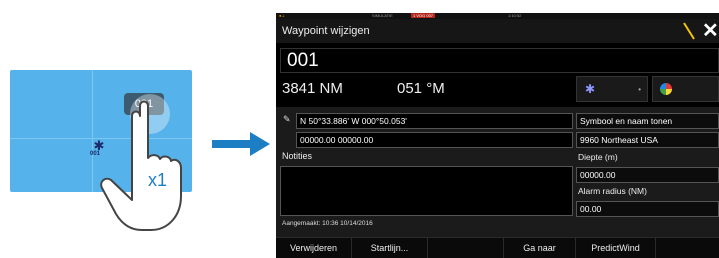 Image resolution: width=719 pixels, height=258 pixels. Describe the element at coordinates (598, 157) in the screenshot. I see `depth-label: Diepte (m)` at that location.